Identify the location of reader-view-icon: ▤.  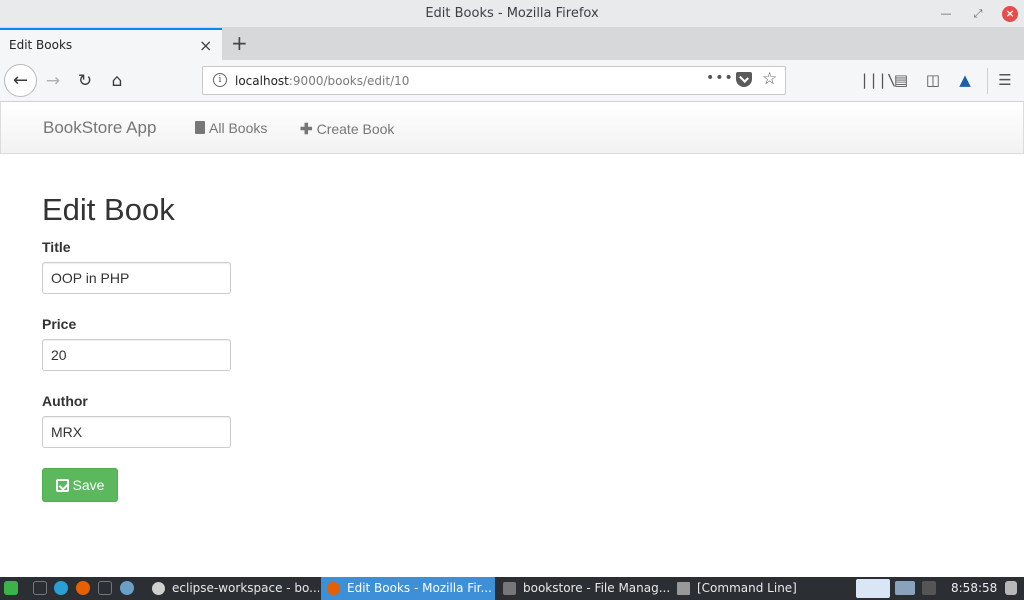
(901, 80).